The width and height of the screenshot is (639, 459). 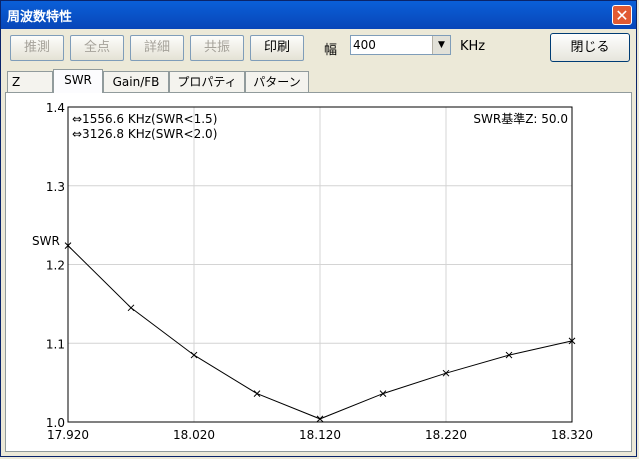 I want to click on x-tick-label: 18.320, so click(x=572, y=435).